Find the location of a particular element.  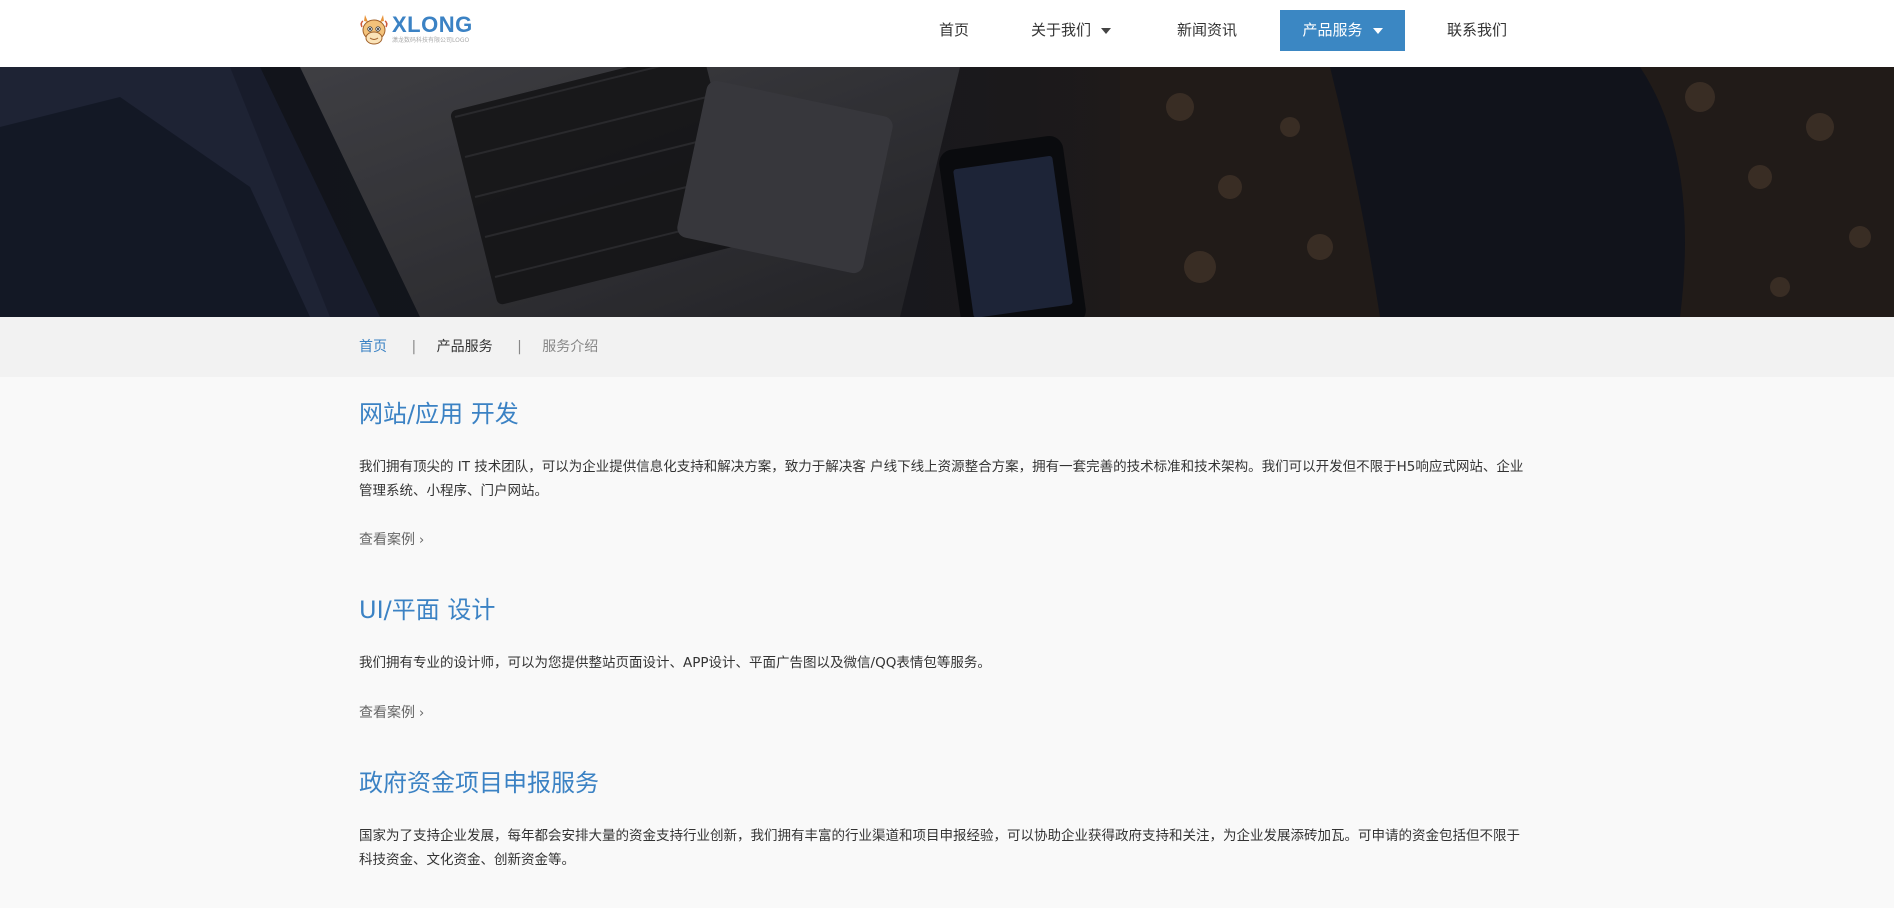

view-cases-link-ui-design: 查看案例 › is located at coordinates (391, 712).